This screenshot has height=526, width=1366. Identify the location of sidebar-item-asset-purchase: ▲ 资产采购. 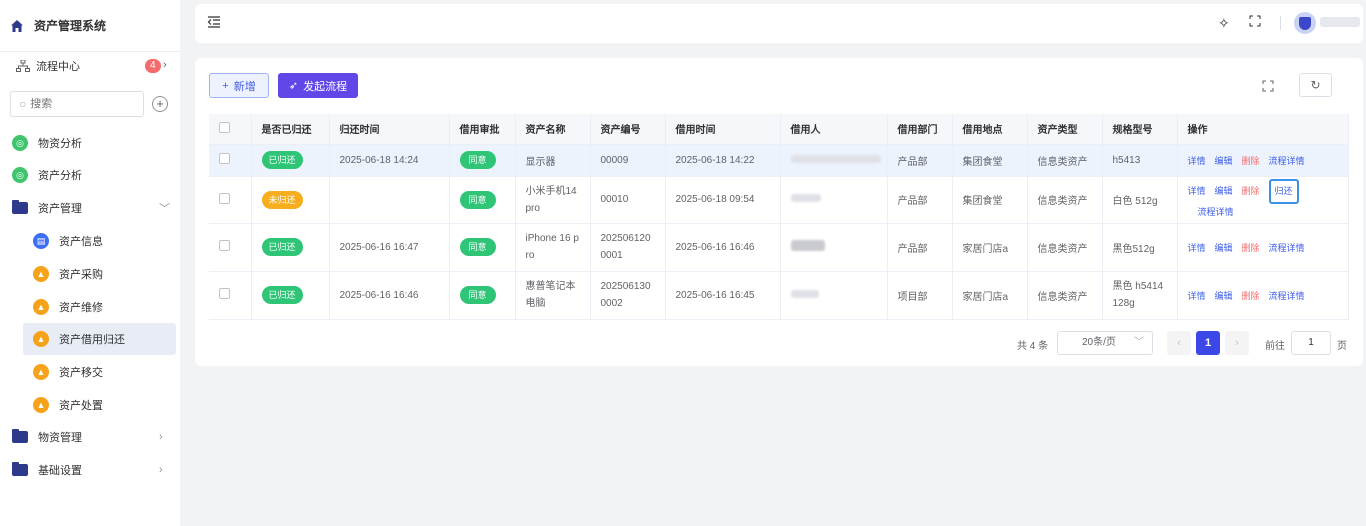
(90, 274).